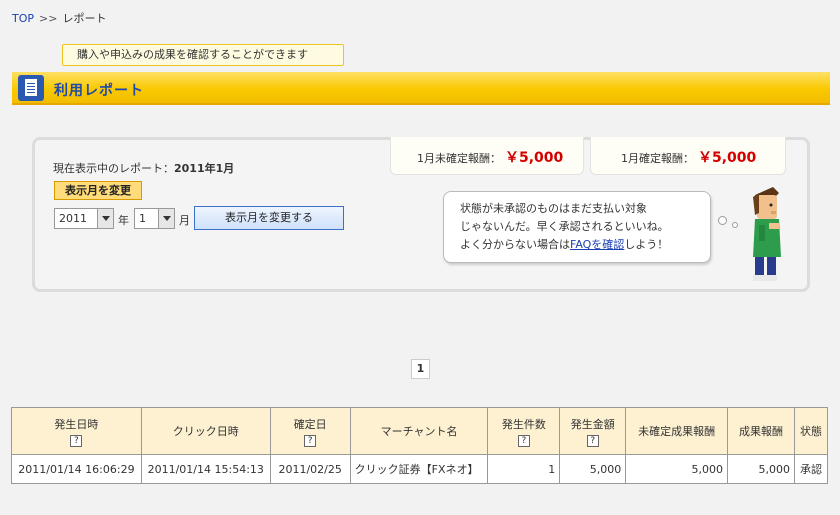  I want to click on col-confirmed-date: 確定日?, so click(310, 431).